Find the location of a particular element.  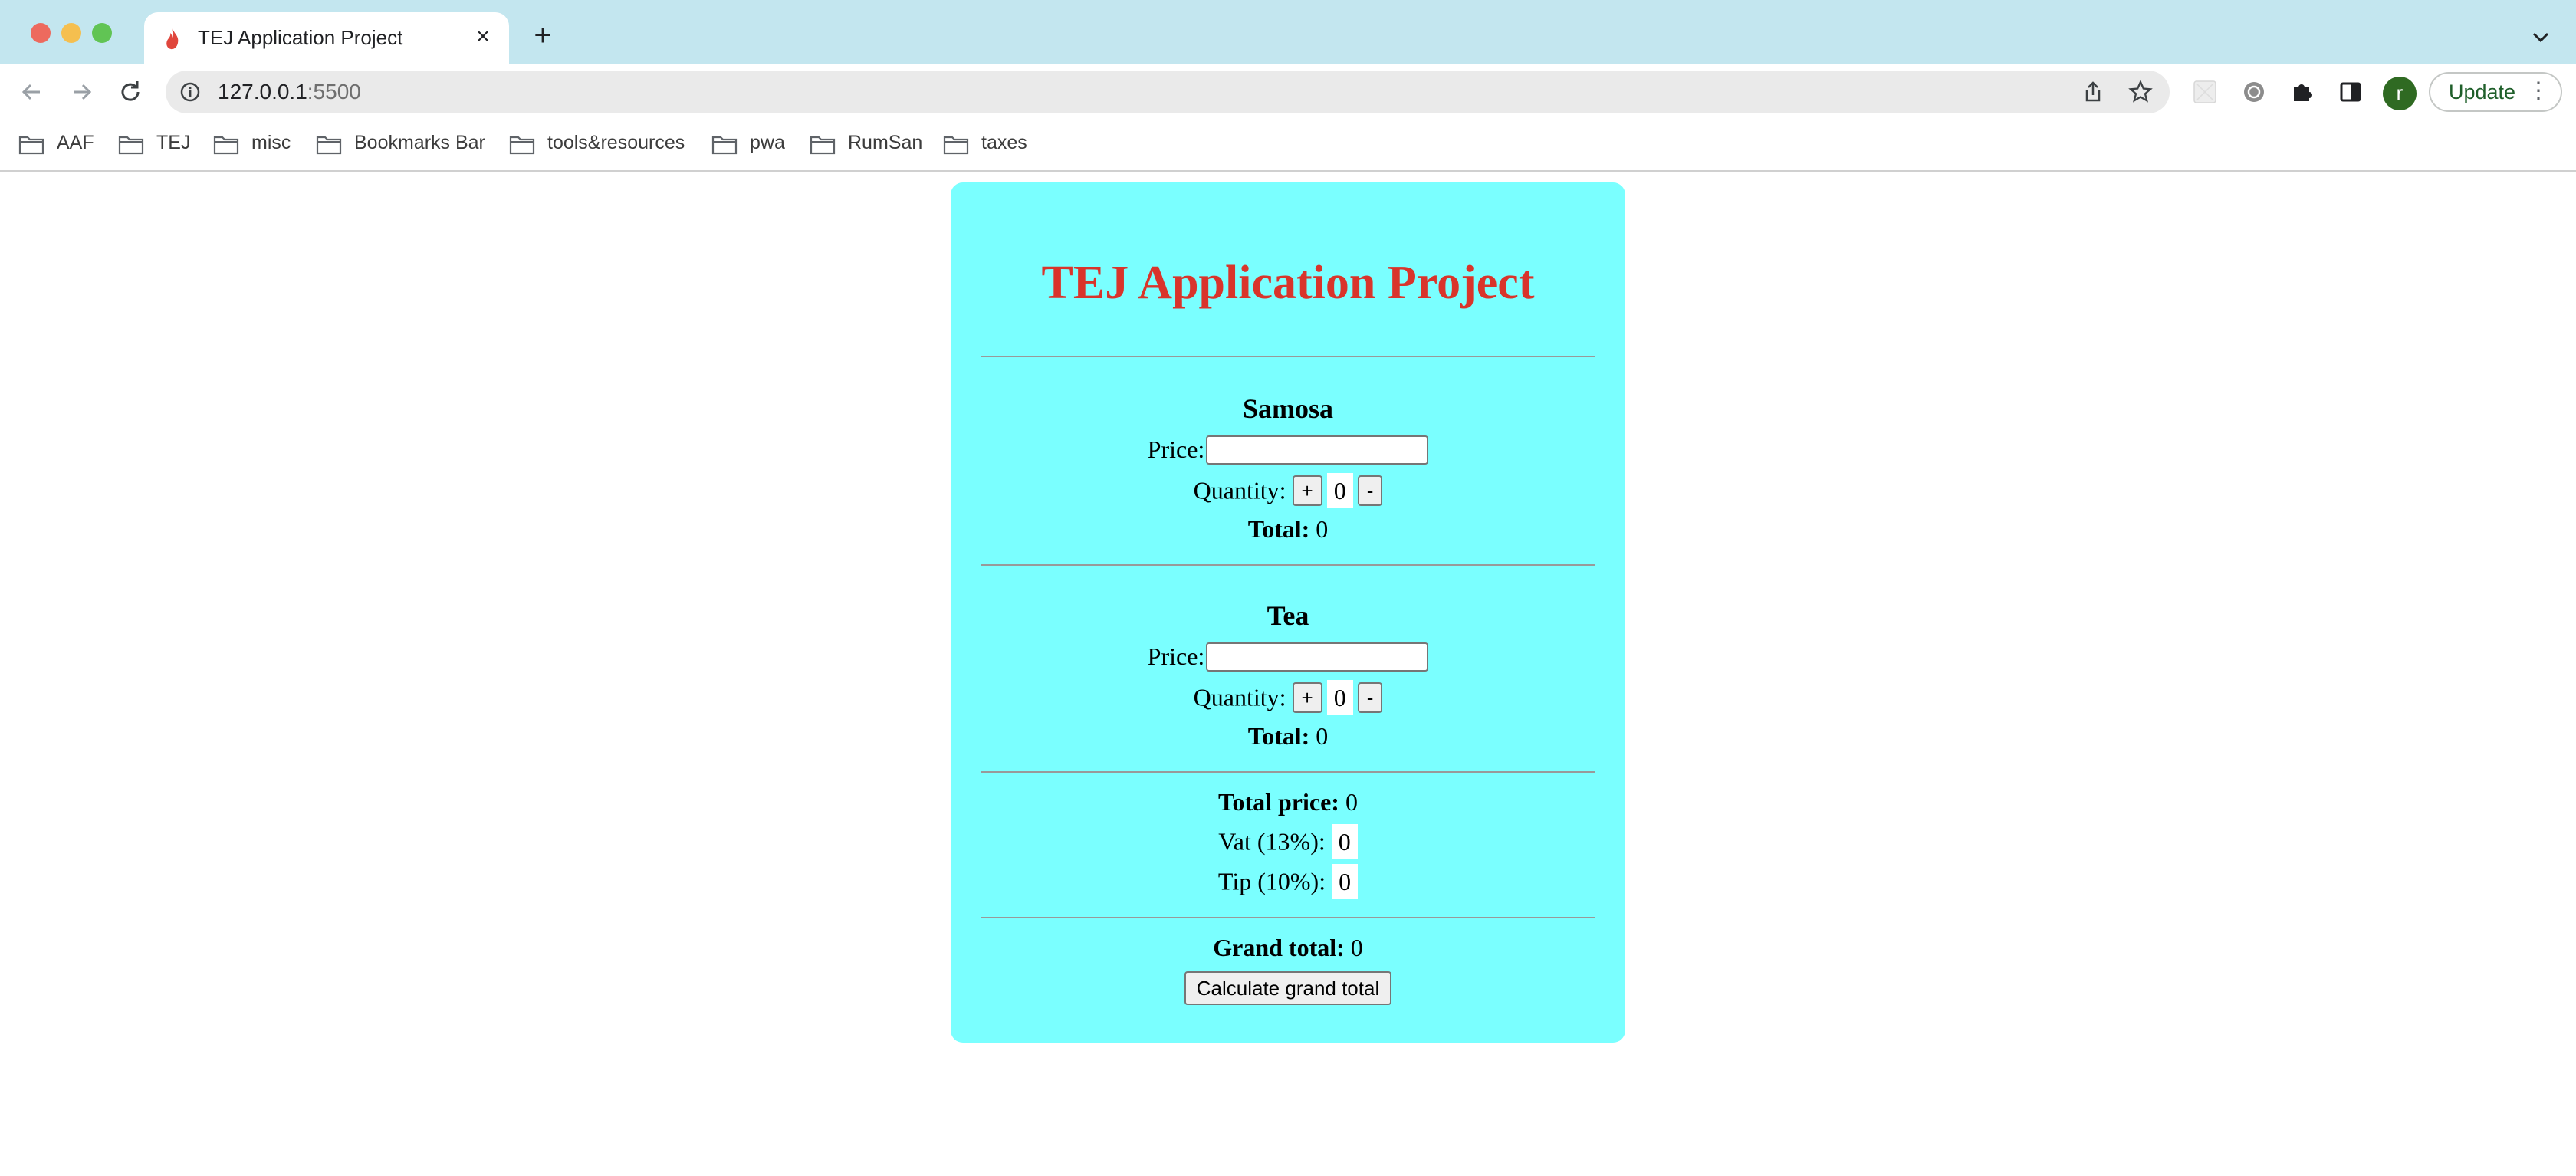

item-name-tea: Tea is located at coordinates (1288, 615).